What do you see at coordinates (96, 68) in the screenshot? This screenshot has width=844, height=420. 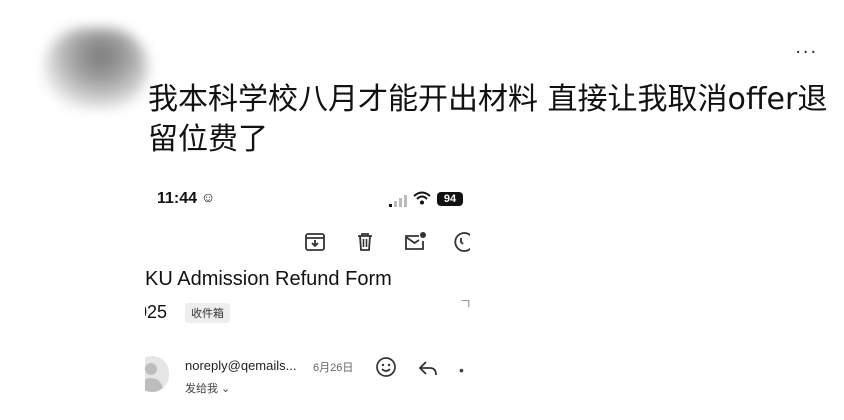 I see `user-avatar` at bounding box center [96, 68].